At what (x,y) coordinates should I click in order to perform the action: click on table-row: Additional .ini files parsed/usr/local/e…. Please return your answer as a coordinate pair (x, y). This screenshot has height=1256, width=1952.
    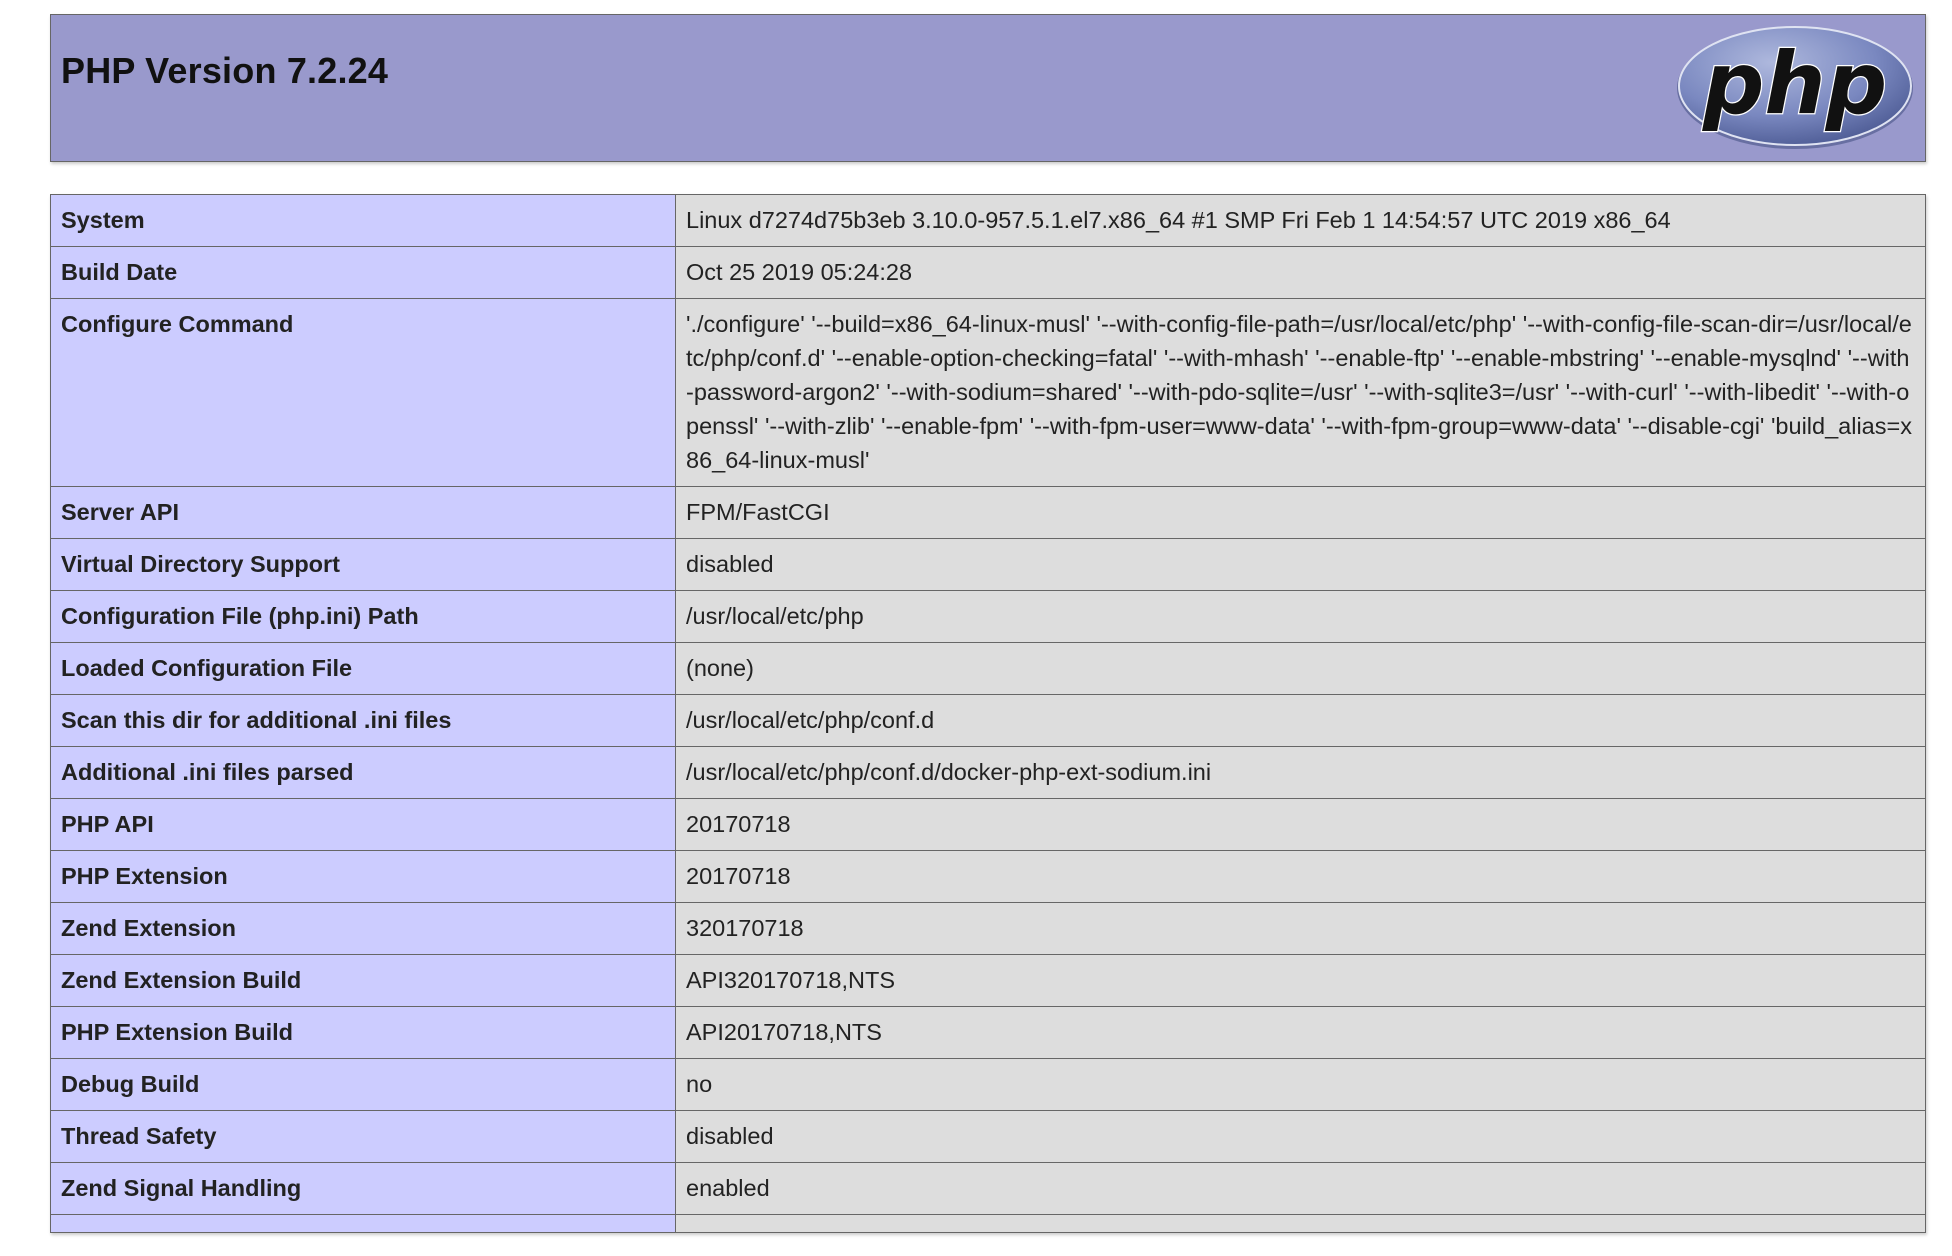
    Looking at the image, I should click on (988, 772).